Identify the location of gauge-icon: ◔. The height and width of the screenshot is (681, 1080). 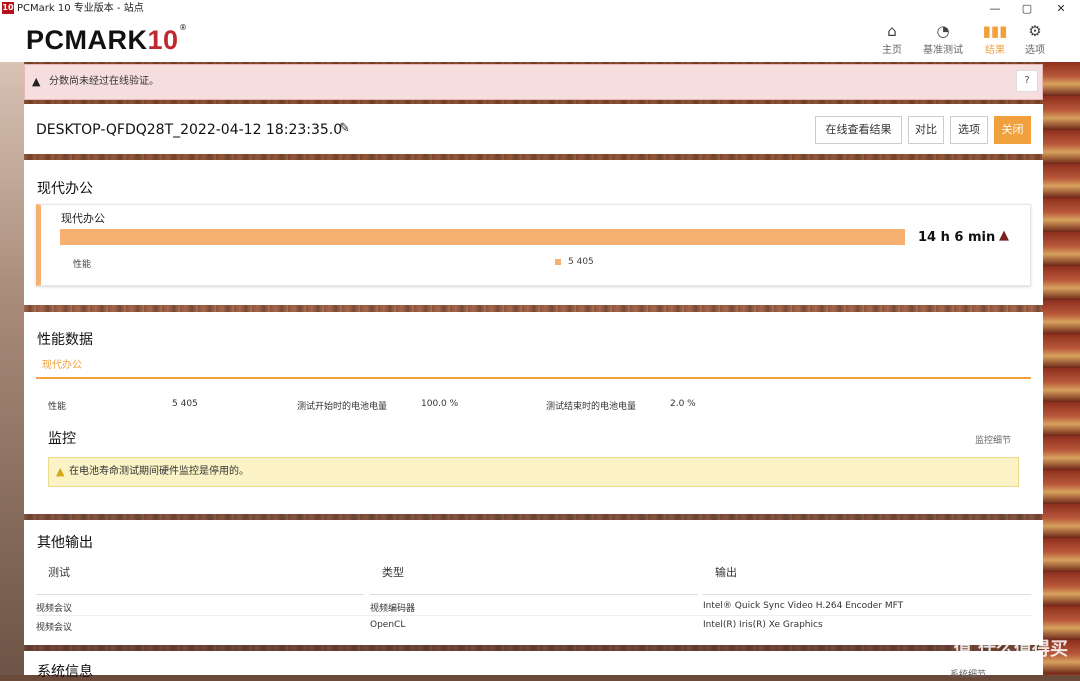
(943, 31).